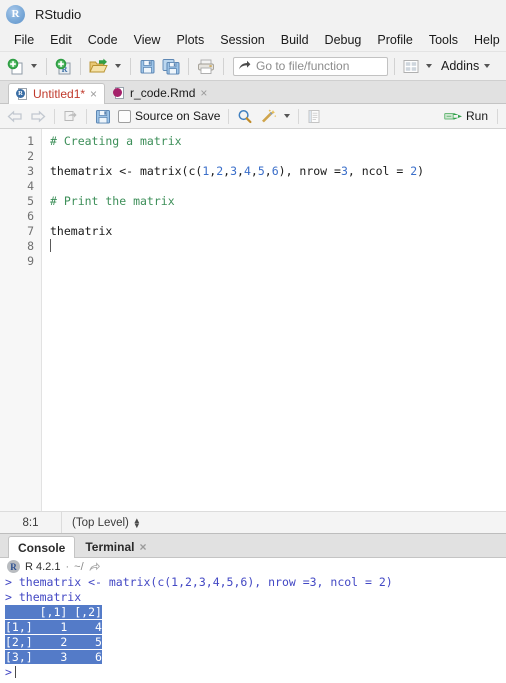 The height and width of the screenshot is (683, 506). What do you see at coordinates (30, 171) in the screenshot?
I see `line-number: 3` at bounding box center [30, 171].